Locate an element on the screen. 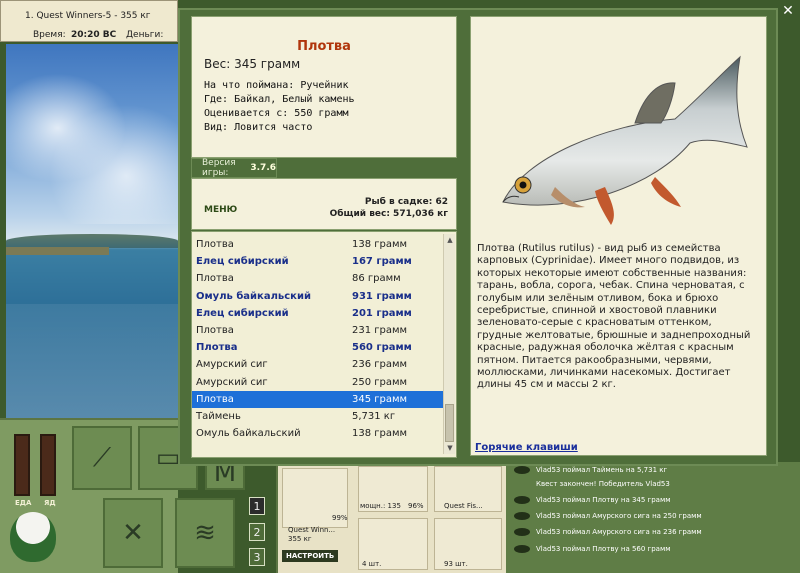  catch-fish-weight: 560 грамм is located at coordinates (382, 348).